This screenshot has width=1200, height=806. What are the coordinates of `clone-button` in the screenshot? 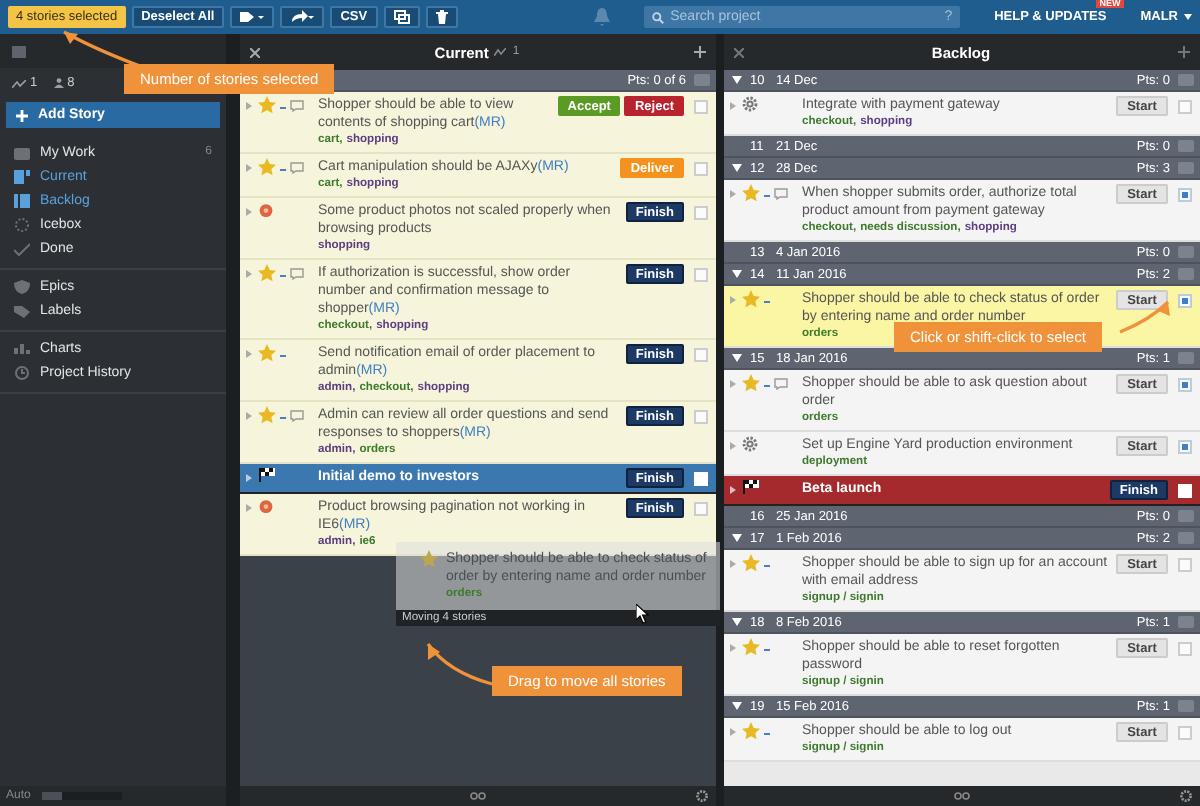 It's located at (401, 17).